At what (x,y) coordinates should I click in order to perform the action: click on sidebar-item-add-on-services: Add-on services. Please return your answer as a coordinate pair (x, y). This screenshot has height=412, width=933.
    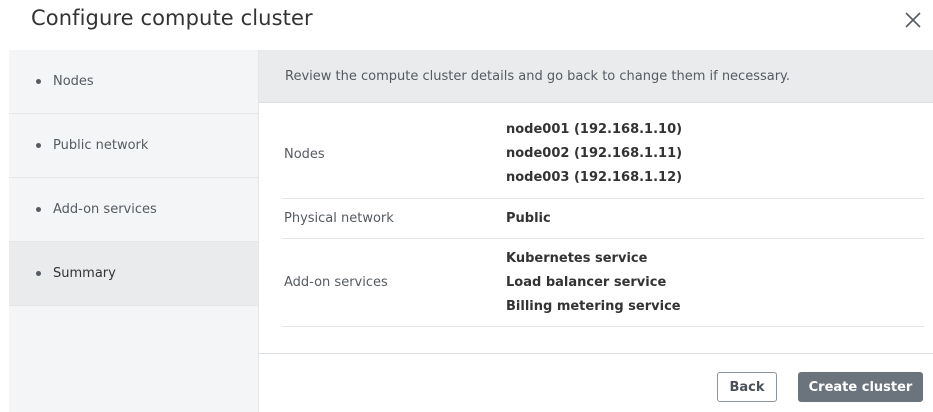
    Looking at the image, I should click on (133, 210).